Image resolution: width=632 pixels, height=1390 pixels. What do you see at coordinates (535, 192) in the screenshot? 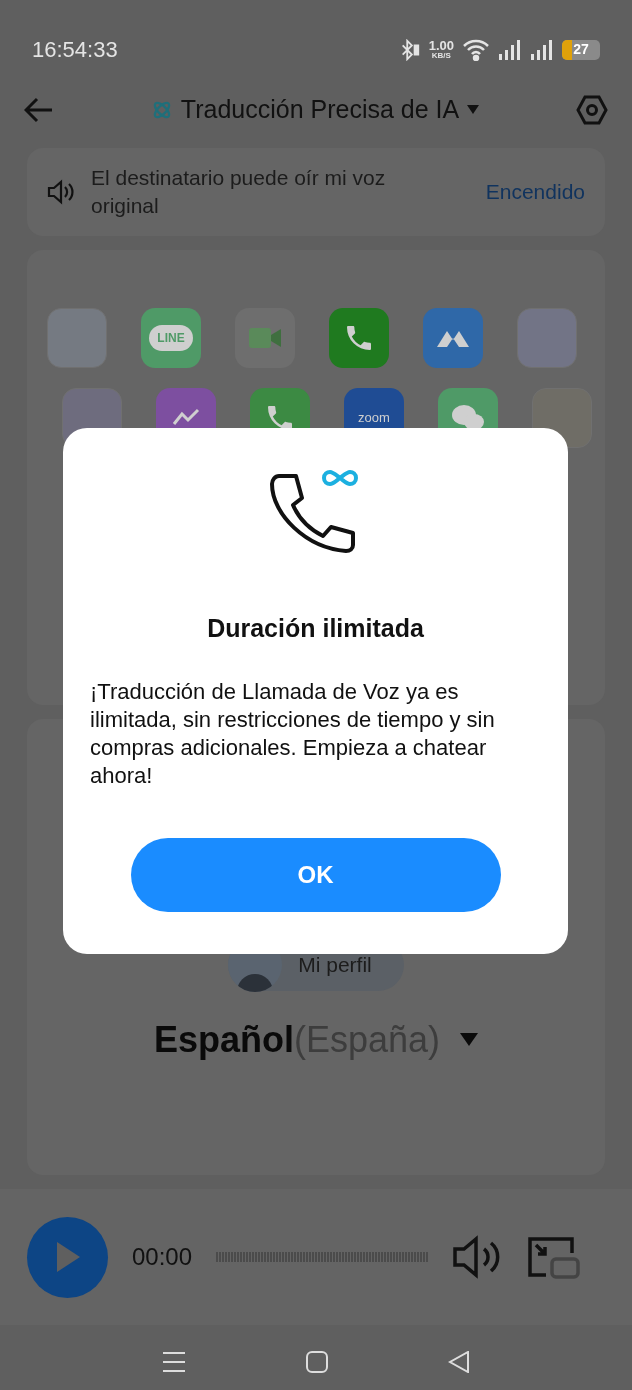
I see `voice-setting-value: Encendido` at bounding box center [535, 192].